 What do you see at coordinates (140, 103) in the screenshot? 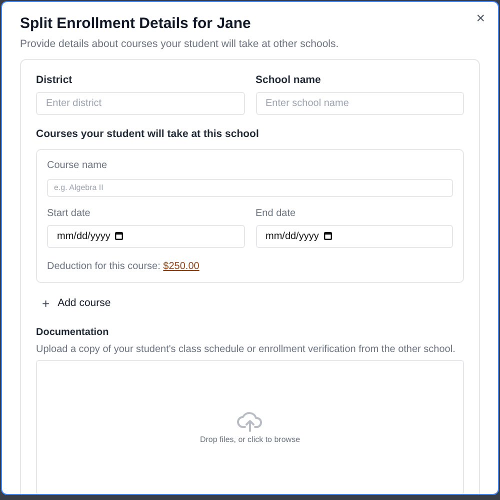
I see `input-field: Enter district` at bounding box center [140, 103].